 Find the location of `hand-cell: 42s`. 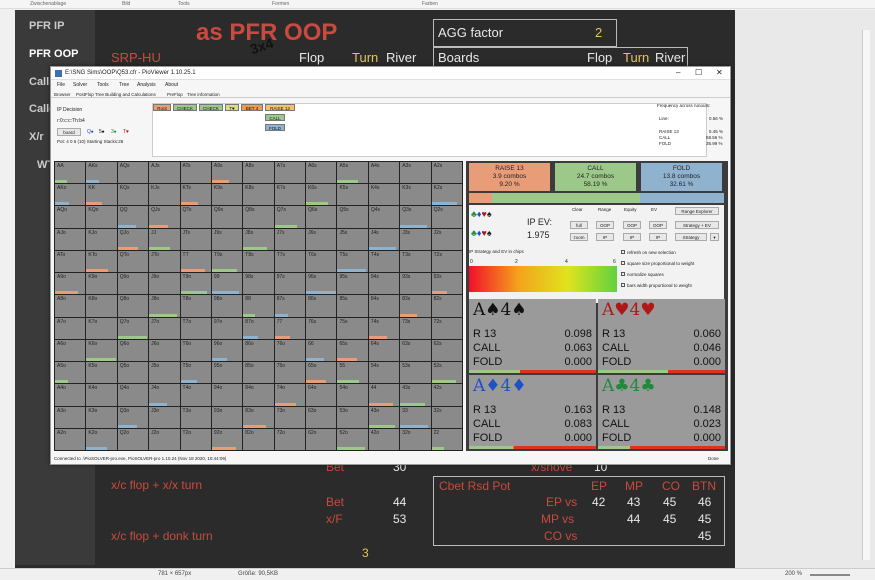

hand-cell: 42s is located at coordinates (446, 395).